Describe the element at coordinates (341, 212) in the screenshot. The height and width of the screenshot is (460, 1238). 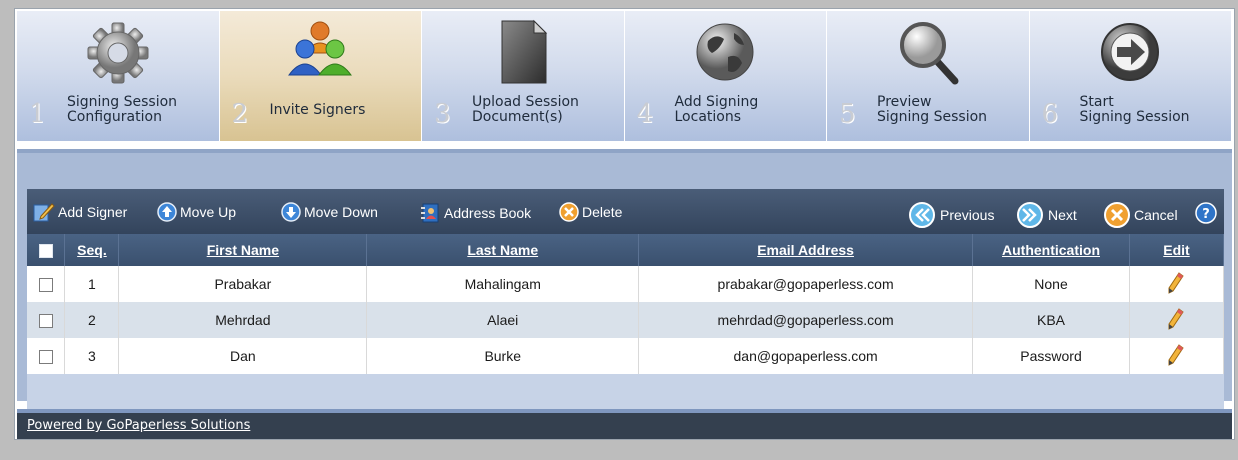
I see `move-down-label: Move Down` at that location.